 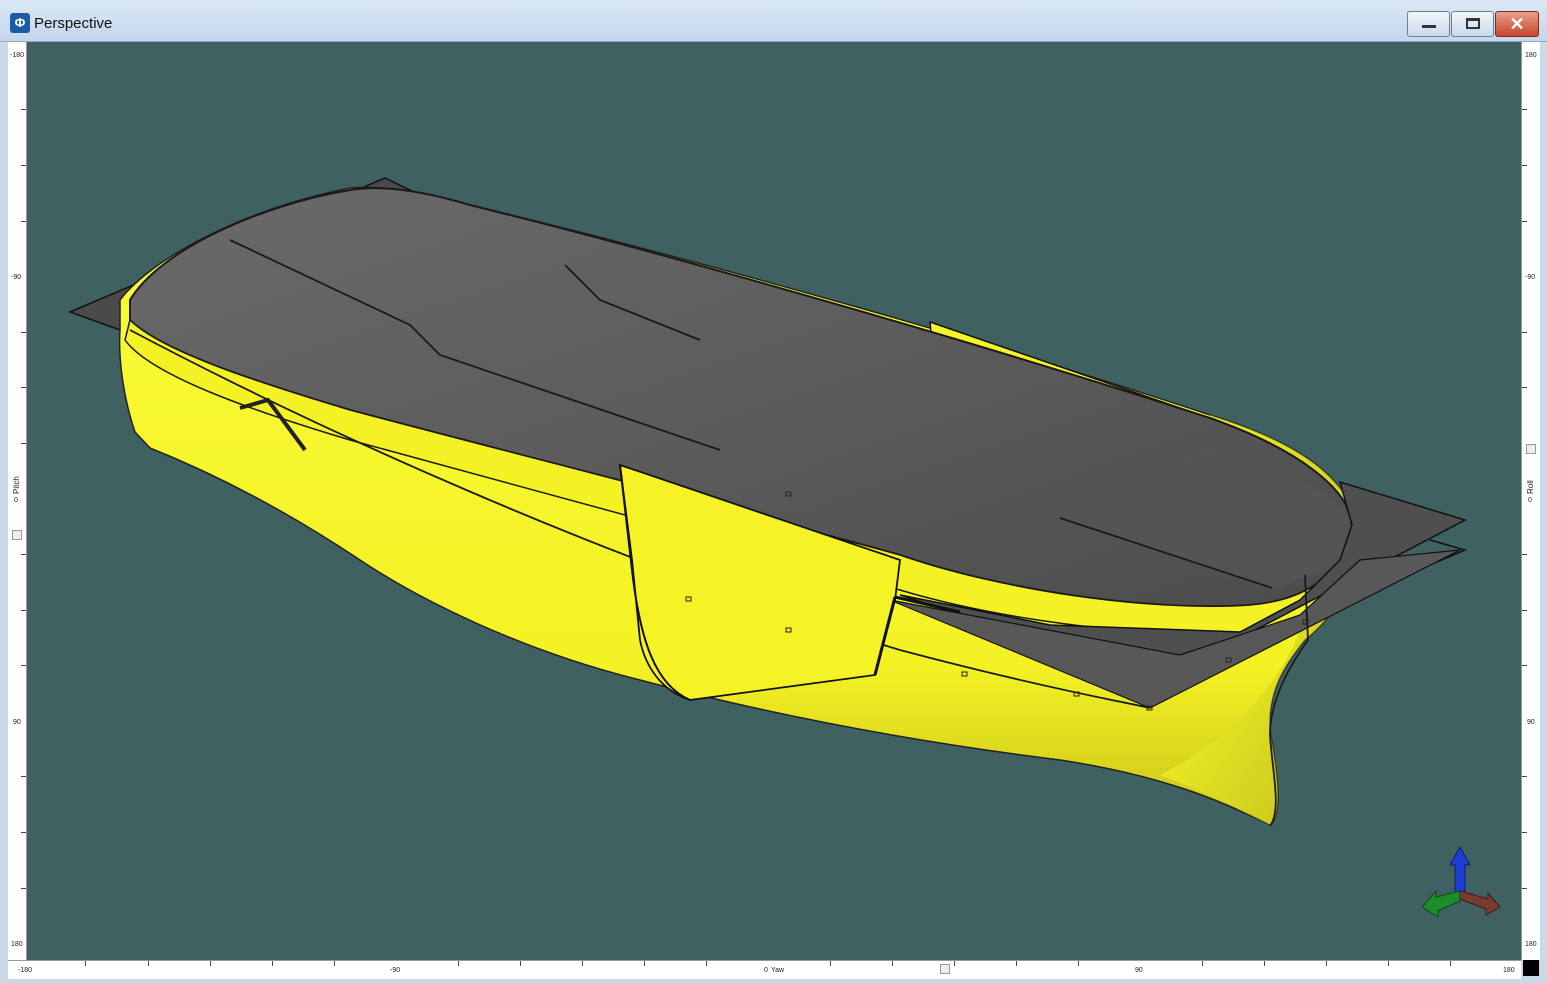 I want to click on yaw-tick-label: -180, so click(x=25, y=970).